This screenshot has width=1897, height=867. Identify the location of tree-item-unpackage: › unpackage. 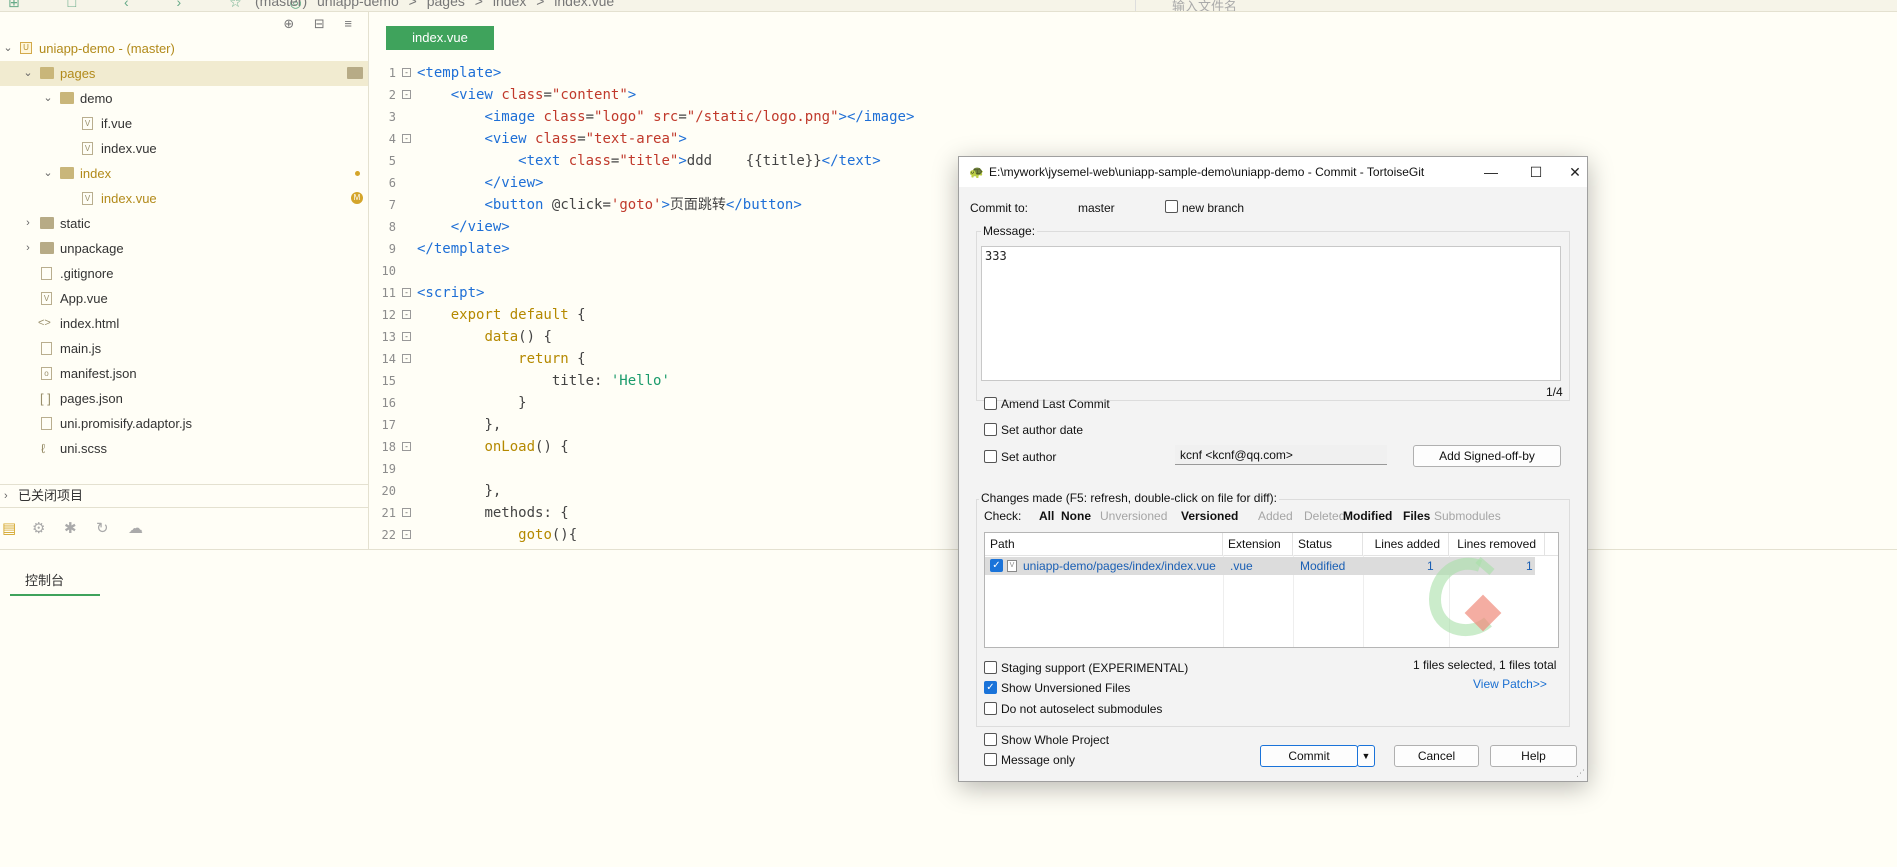
(184, 248).